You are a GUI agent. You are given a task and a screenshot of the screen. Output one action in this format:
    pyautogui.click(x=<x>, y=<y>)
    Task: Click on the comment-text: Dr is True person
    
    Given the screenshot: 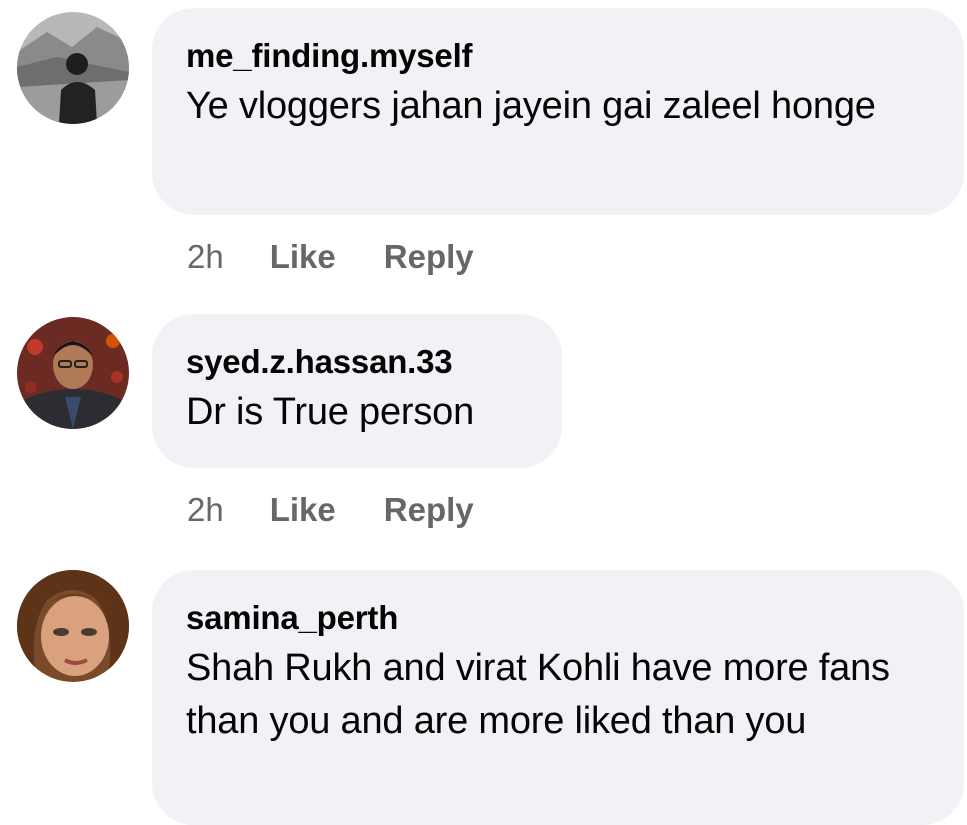 What is the action you would take?
    pyautogui.click(x=330, y=412)
    